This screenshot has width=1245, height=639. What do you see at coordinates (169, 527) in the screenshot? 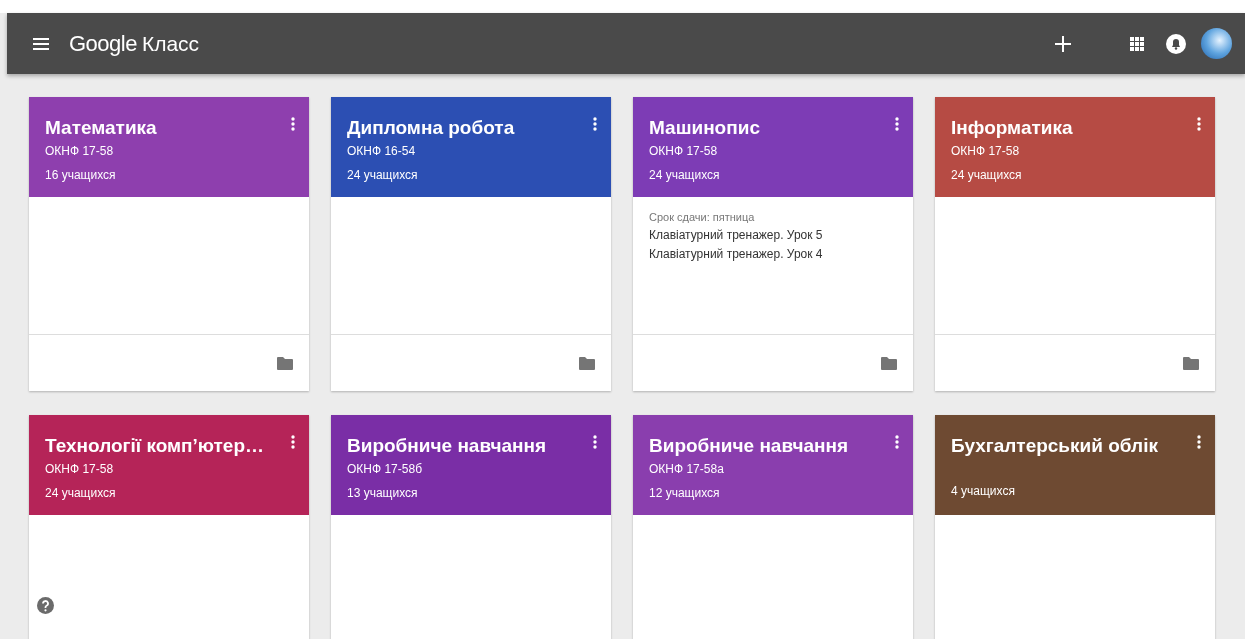
I see `class-card: Технології комп’ютер… ОКНФ 17-58 24 учащихся` at bounding box center [169, 527].